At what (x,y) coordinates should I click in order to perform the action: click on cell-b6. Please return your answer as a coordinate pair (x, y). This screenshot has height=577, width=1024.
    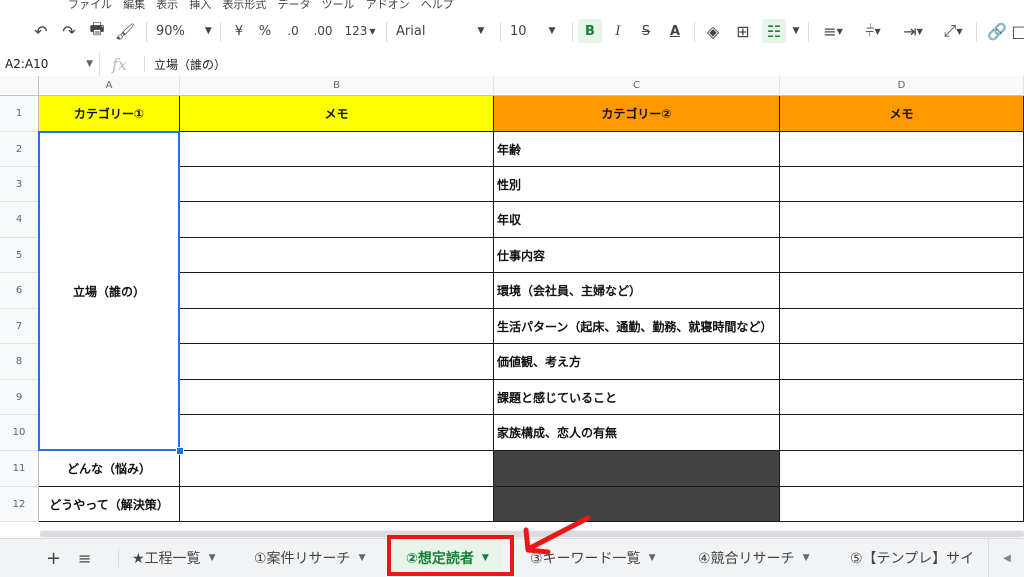
    Looking at the image, I should click on (337, 291).